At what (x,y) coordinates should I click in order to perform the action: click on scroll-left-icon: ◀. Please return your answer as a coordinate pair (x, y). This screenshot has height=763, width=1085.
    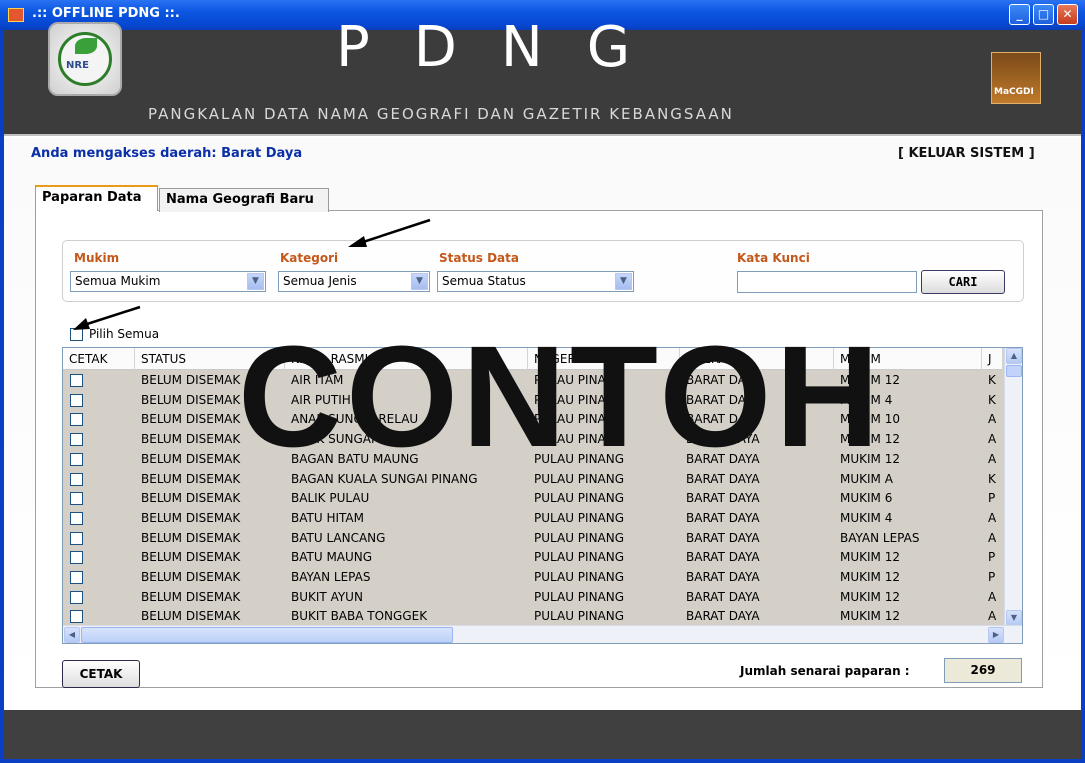
    Looking at the image, I should click on (72, 635).